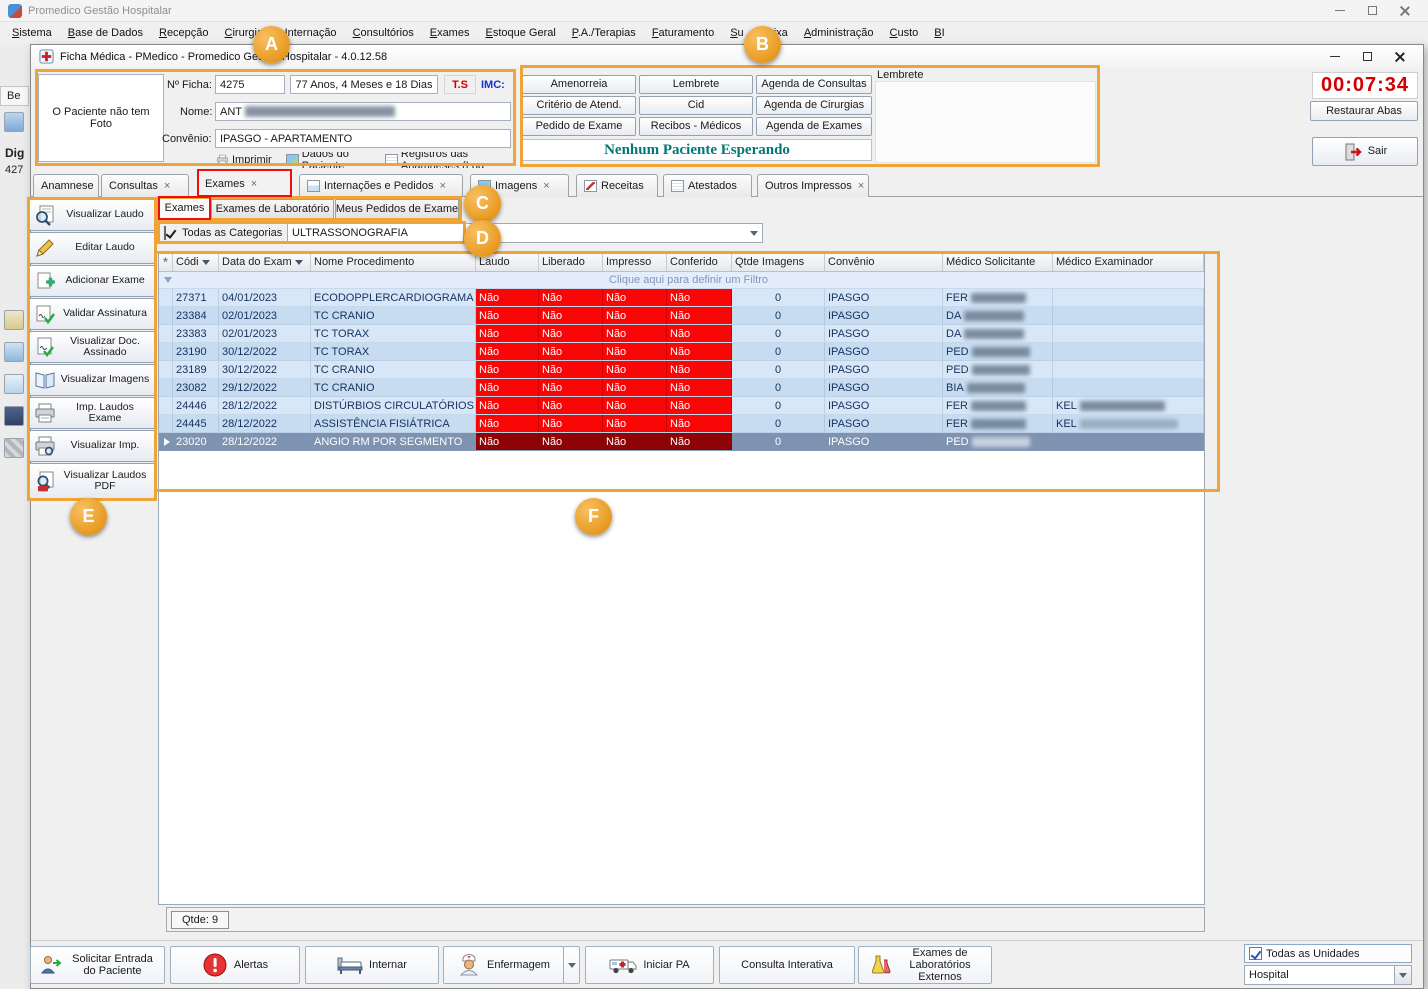 The image size is (1428, 989). What do you see at coordinates (363, 111) in the screenshot?
I see `patient-name-input: ANT` at bounding box center [363, 111].